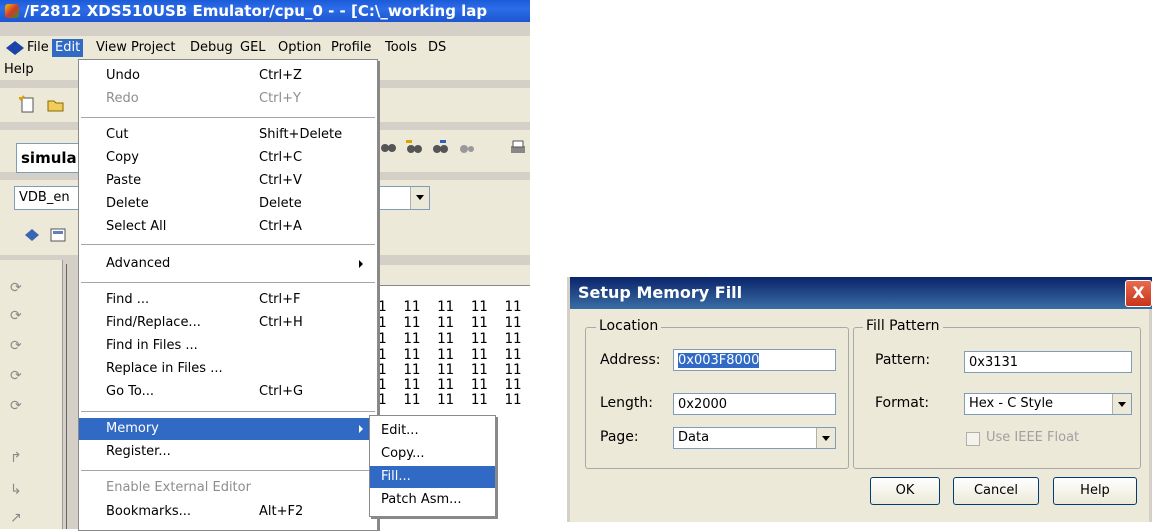 This screenshot has height=531, width=1152. I want to click on print-icon, so click(518, 148).